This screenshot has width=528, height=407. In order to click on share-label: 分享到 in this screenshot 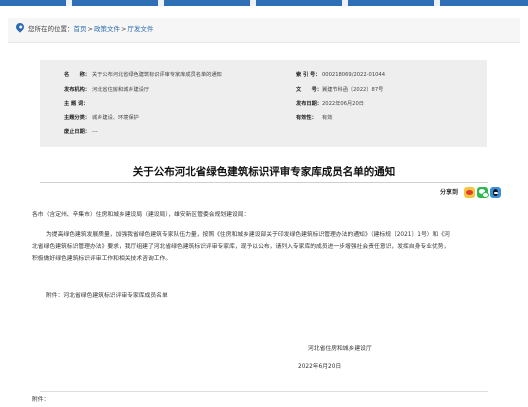, I will do `click(449, 192)`.